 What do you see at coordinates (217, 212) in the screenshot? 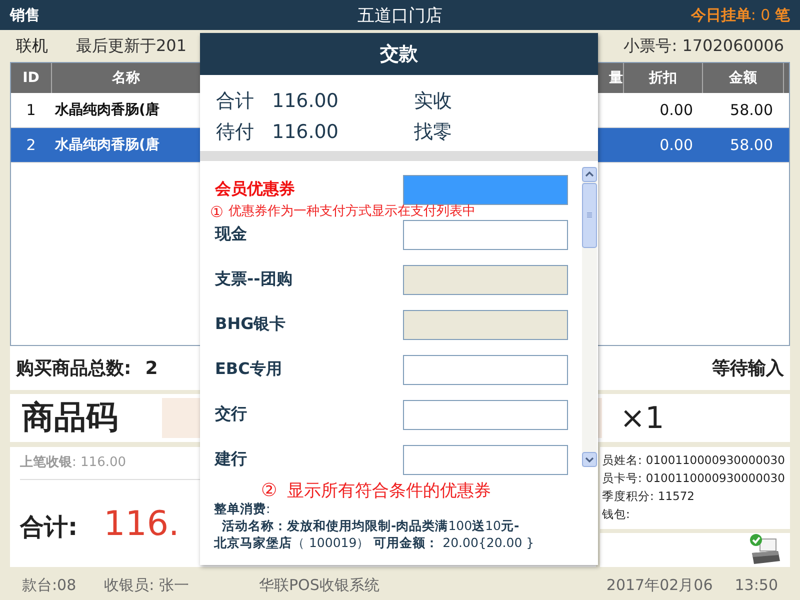
I see `note-number: ①` at bounding box center [217, 212].